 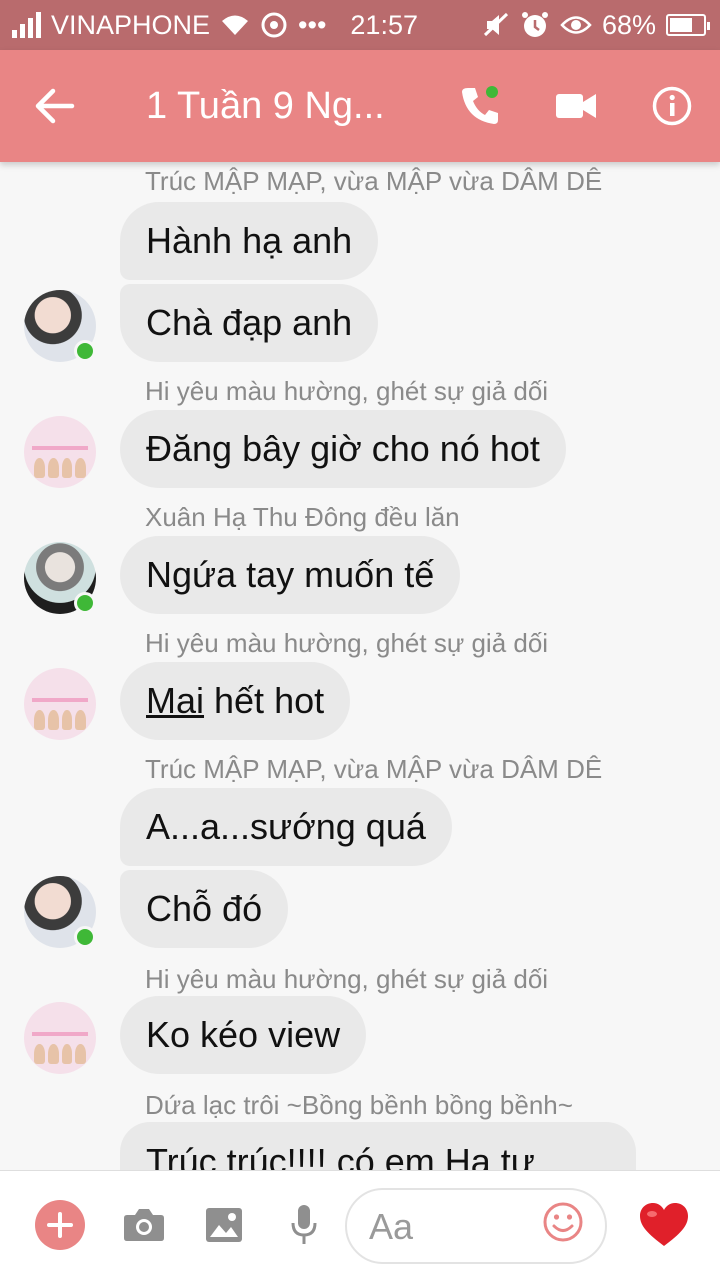 What do you see at coordinates (235, 25) in the screenshot?
I see `wifi-icon` at bounding box center [235, 25].